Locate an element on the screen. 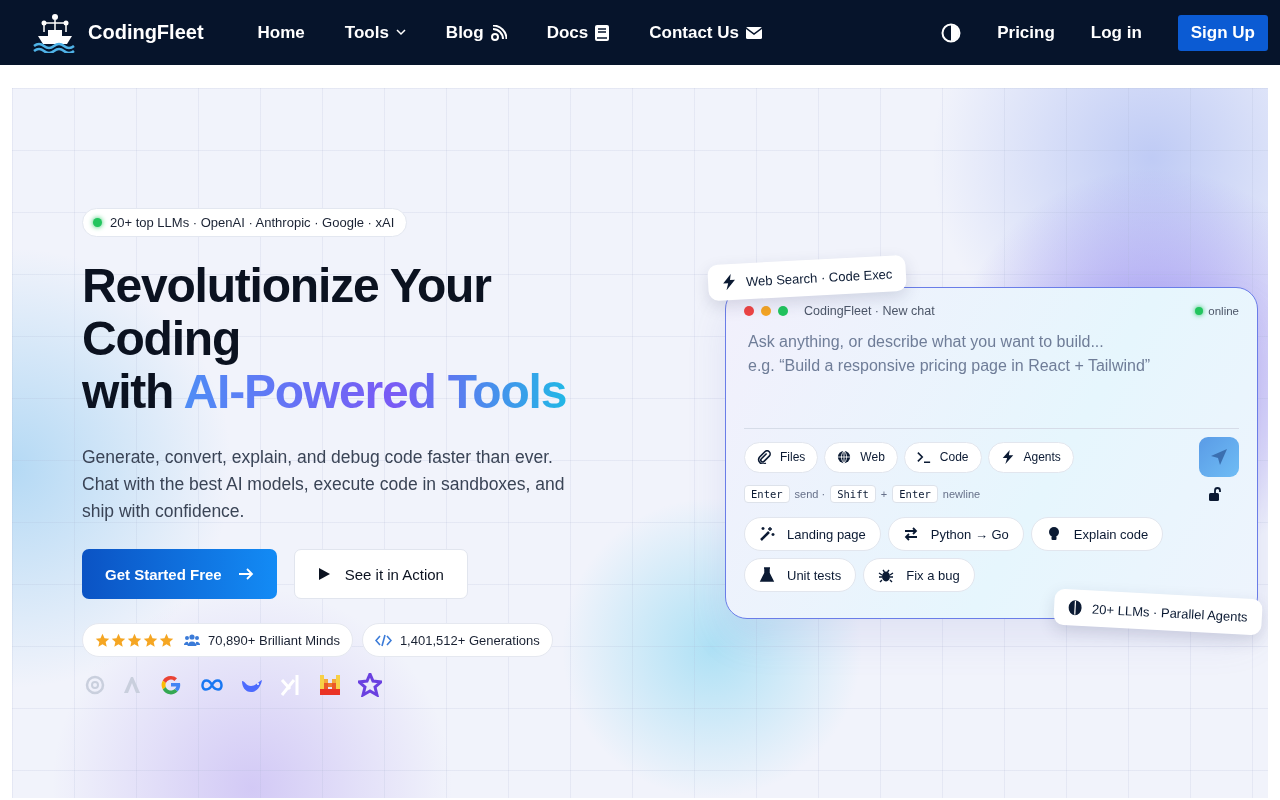 The height and width of the screenshot is (800, 1280). prompt-field: Ask anything, or describe what you want to build... e.g. “Build a responsive pricing page in React + Tailwind” is located at coordinates (991, 374).